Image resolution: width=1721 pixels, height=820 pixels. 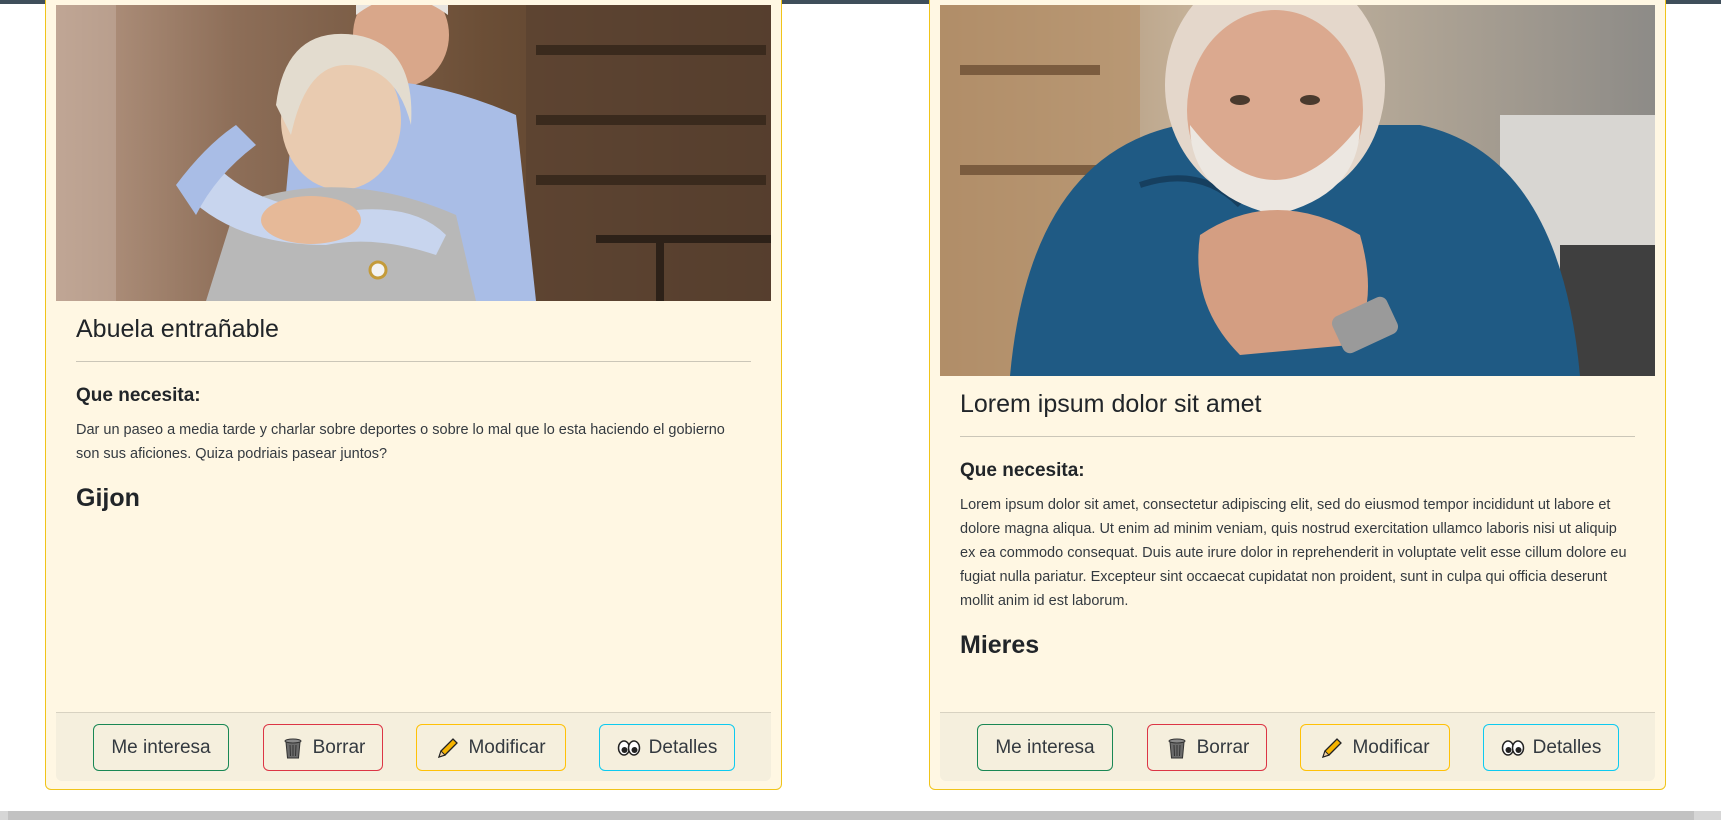 I want to click on elderly-couple-photo, so click(x=413, y=153).